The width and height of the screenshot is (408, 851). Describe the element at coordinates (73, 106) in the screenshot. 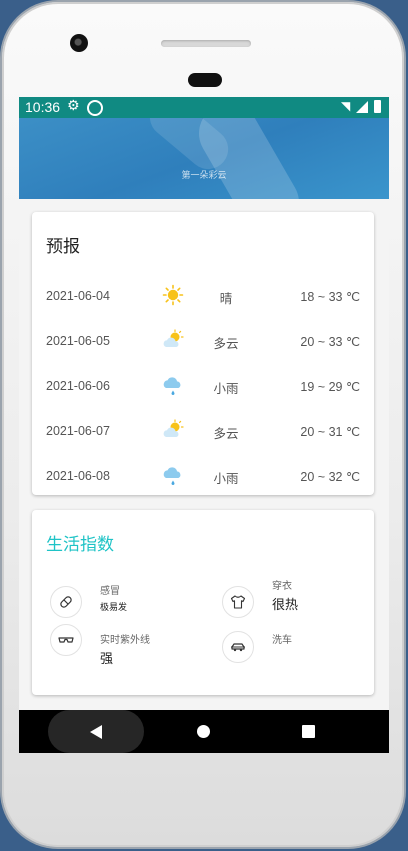

I see `settings-icon: ⚙` at that location.